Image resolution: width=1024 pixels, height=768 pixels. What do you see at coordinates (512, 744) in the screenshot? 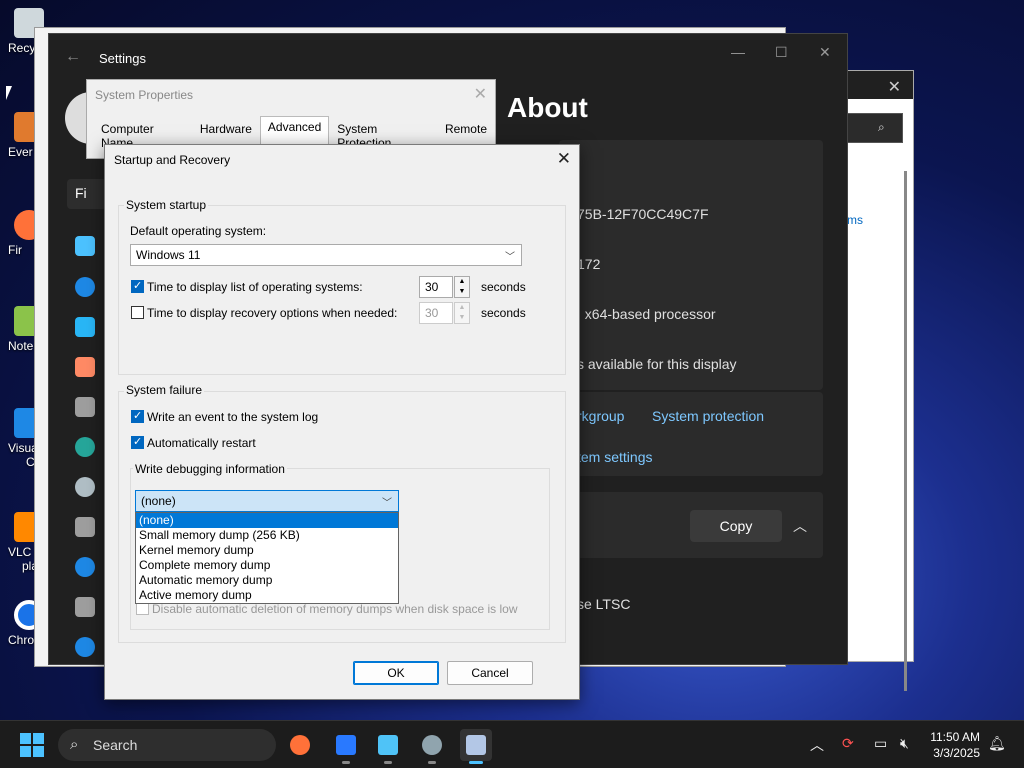
I see `taskbar: ⌕ Search ︿ ⟳ ▭ 🔇︎ 11:50 AM 3/3/2025 🔔︎` at bounding box center [512, 744].